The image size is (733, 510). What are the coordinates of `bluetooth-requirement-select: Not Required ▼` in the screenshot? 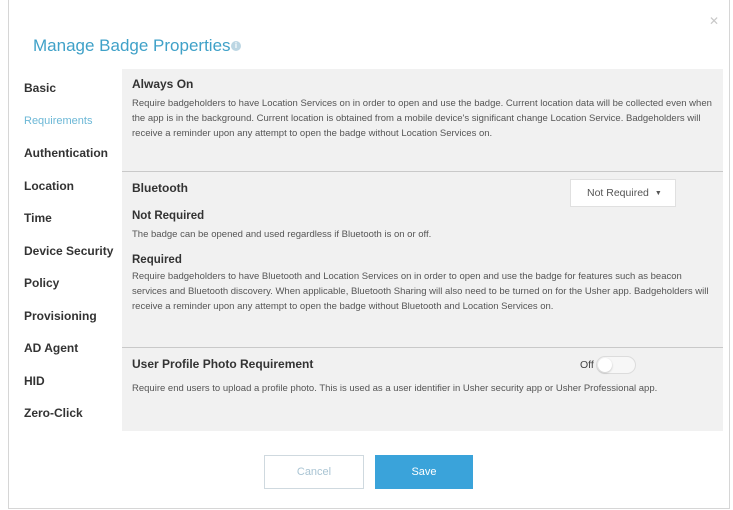 It's located at (623, 193).